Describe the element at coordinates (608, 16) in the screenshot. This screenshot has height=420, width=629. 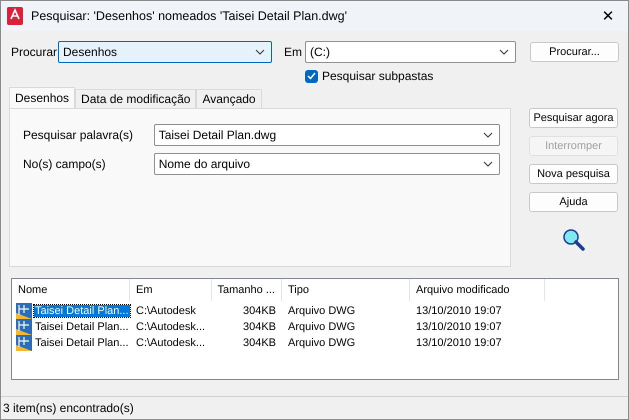
I see `close-button: ✕` at that location.